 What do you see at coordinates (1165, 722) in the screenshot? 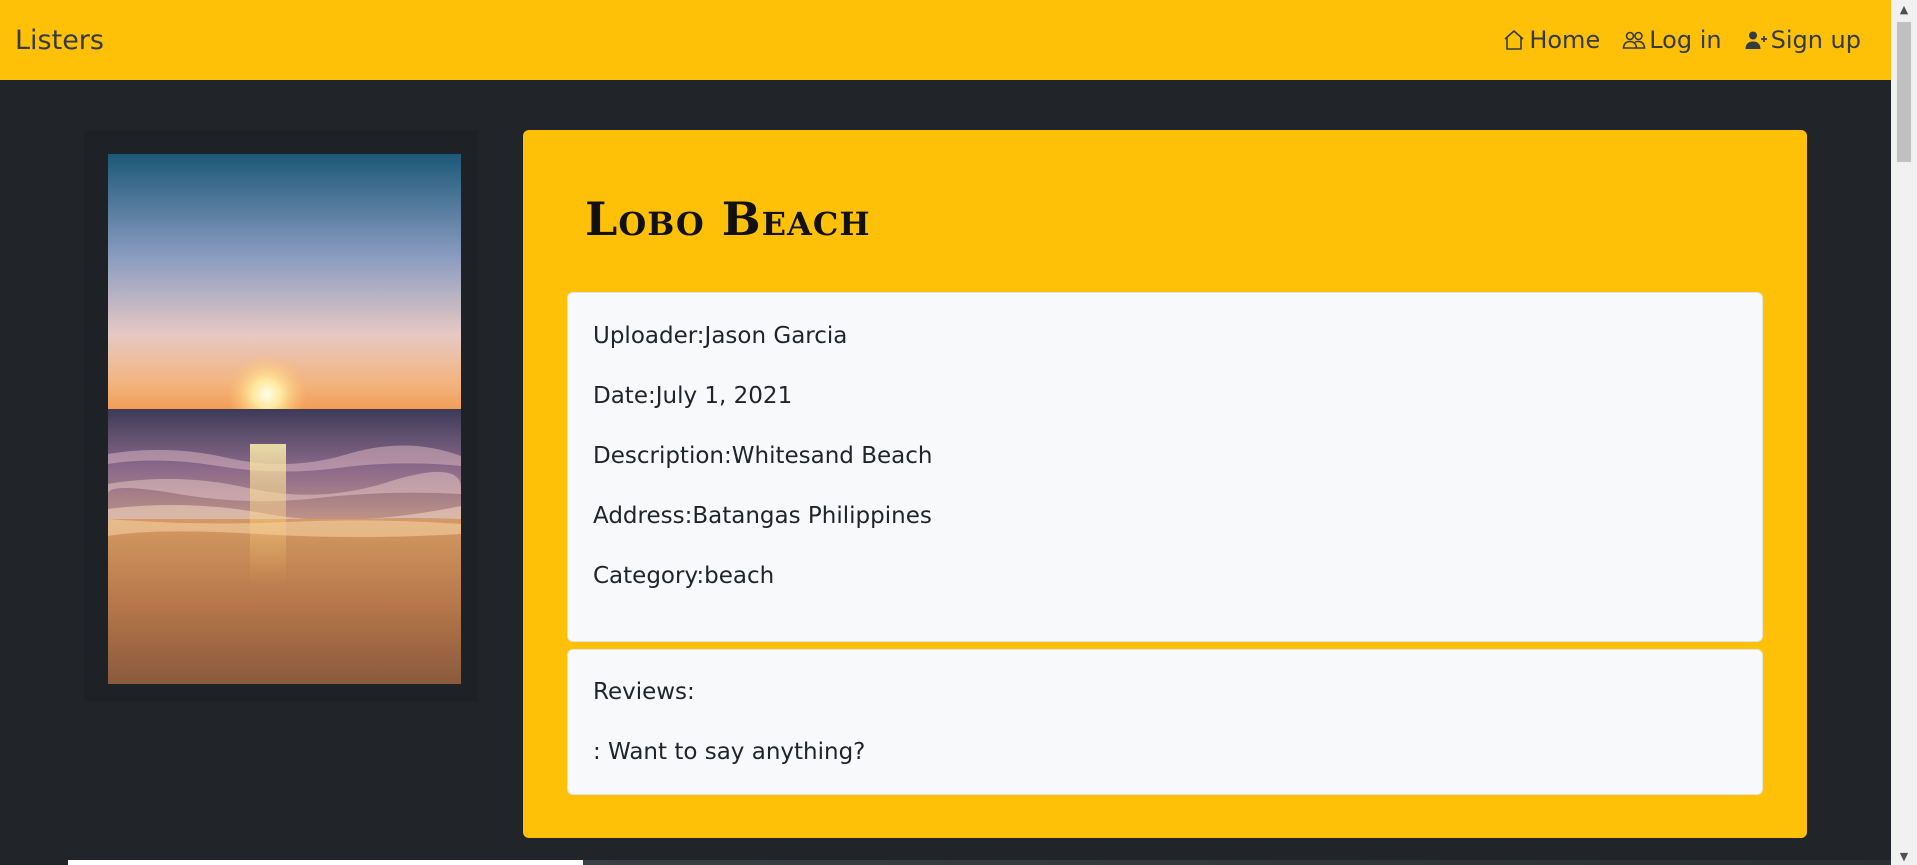
I see `reviews-card: Reviews: : Want to say anything?` at bounding box center [1165, 722].